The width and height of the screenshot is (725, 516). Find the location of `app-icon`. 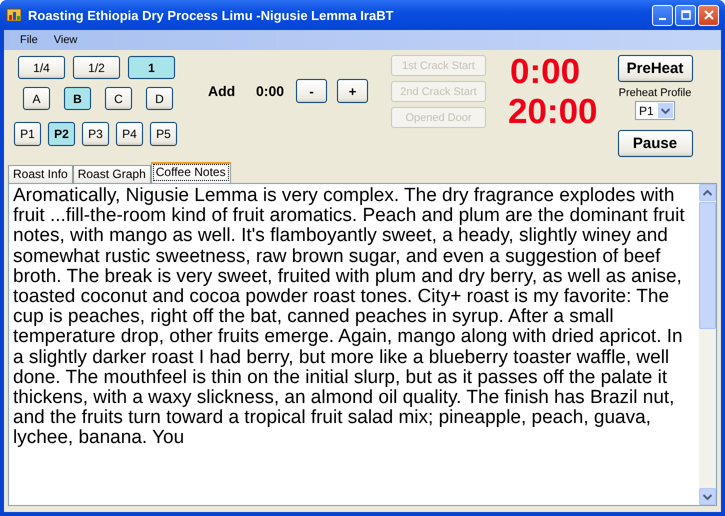

app-icon is located at coordinates (14, 15).